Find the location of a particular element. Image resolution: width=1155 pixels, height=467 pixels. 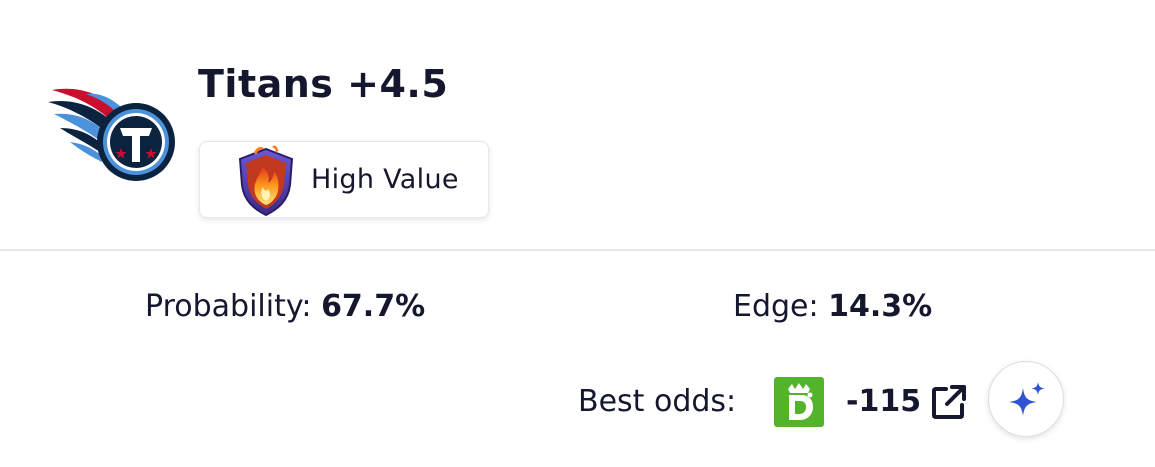

external-link-icon is located at coordinates (949, 402).